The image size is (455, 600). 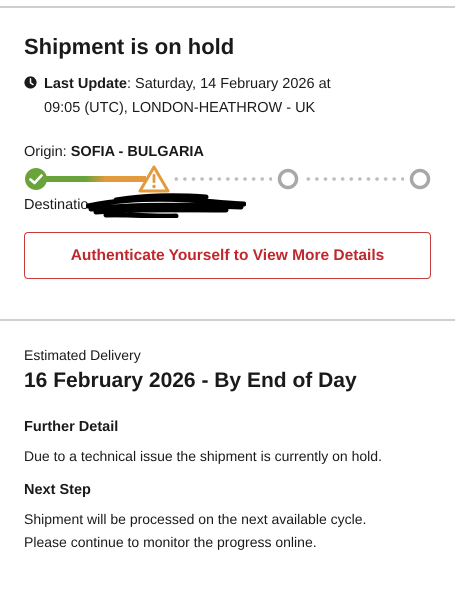 I want to click on section-heading: Next Step, so click(x=58, y=490).